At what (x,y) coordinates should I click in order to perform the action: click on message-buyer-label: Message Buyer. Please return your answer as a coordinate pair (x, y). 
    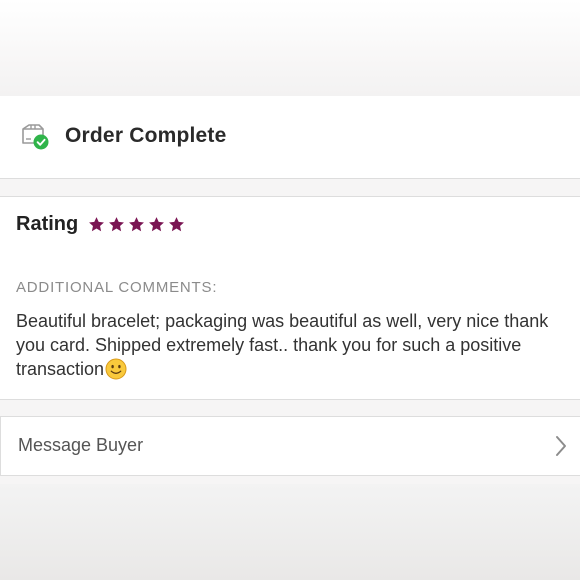
    Looking at the image, I should click on (81, 445).